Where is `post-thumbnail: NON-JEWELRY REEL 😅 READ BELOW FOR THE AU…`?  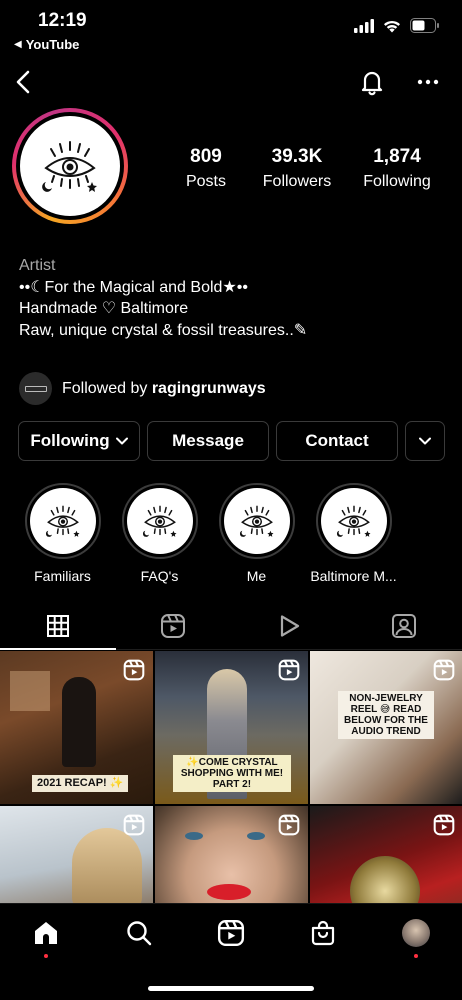 post-thumbnail: NON-JEWELRY REEL 😅 READ BELOW FOR THE AU… is located at coordinates (386, 727).